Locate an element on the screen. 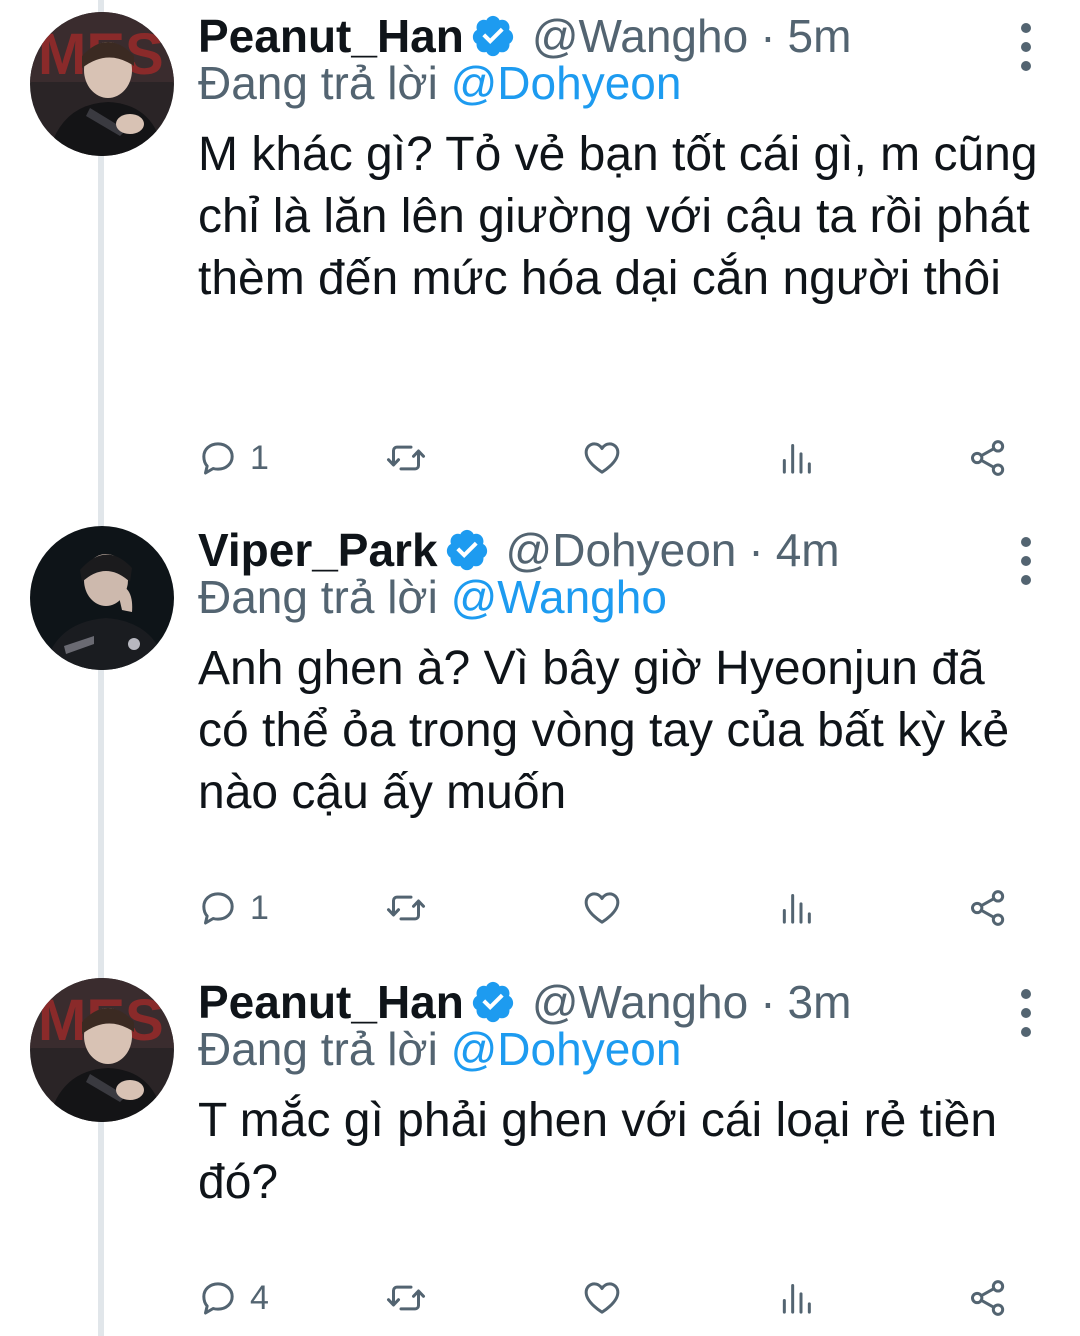 This screenshot has height=1336, width=1080. action-bar: 4 is located at coordinates (613, 1298).